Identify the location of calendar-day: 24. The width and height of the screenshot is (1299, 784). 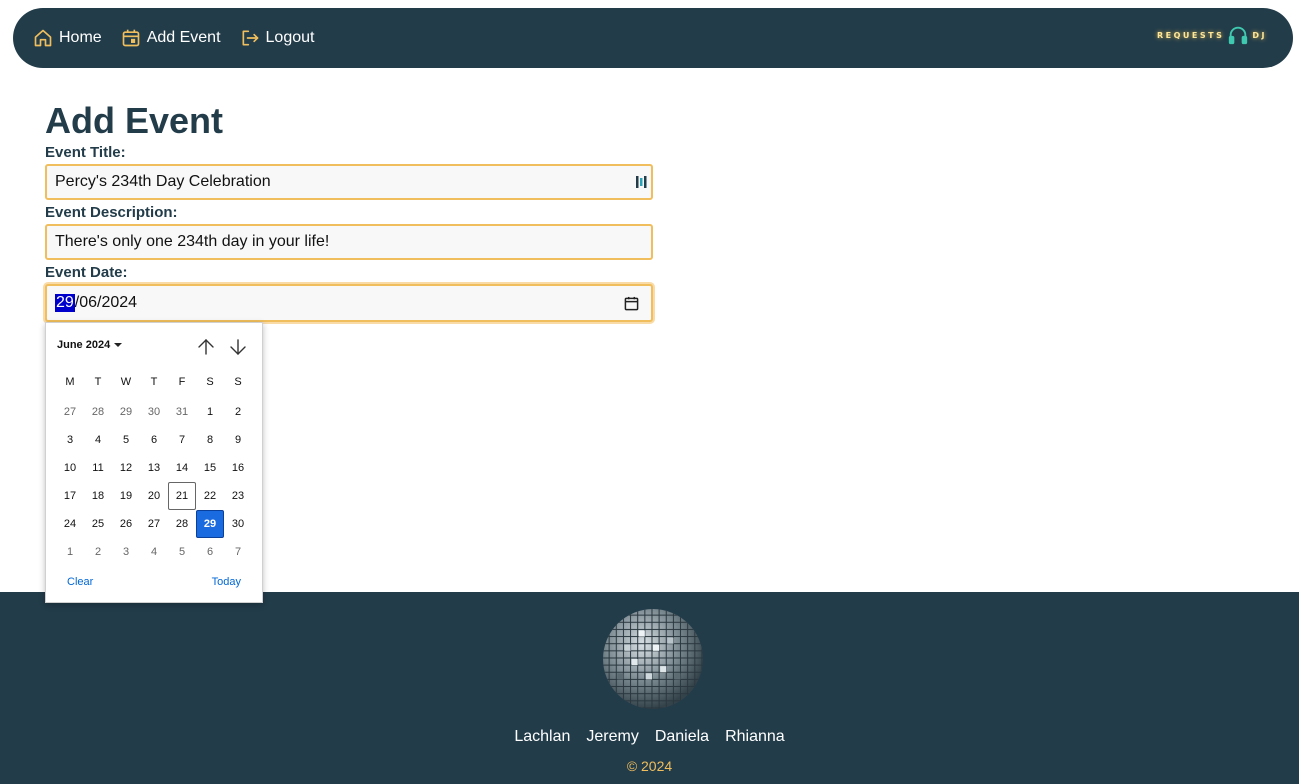
(70, 524).